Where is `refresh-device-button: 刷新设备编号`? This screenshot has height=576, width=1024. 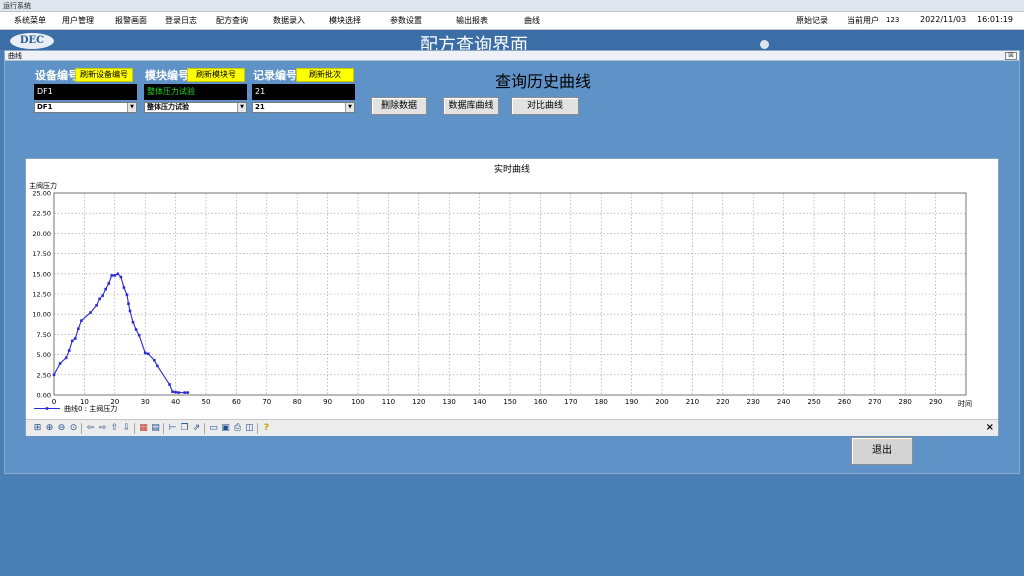 refresh-device-button: 刷新设备编号 is located at coordinates (104, 75).